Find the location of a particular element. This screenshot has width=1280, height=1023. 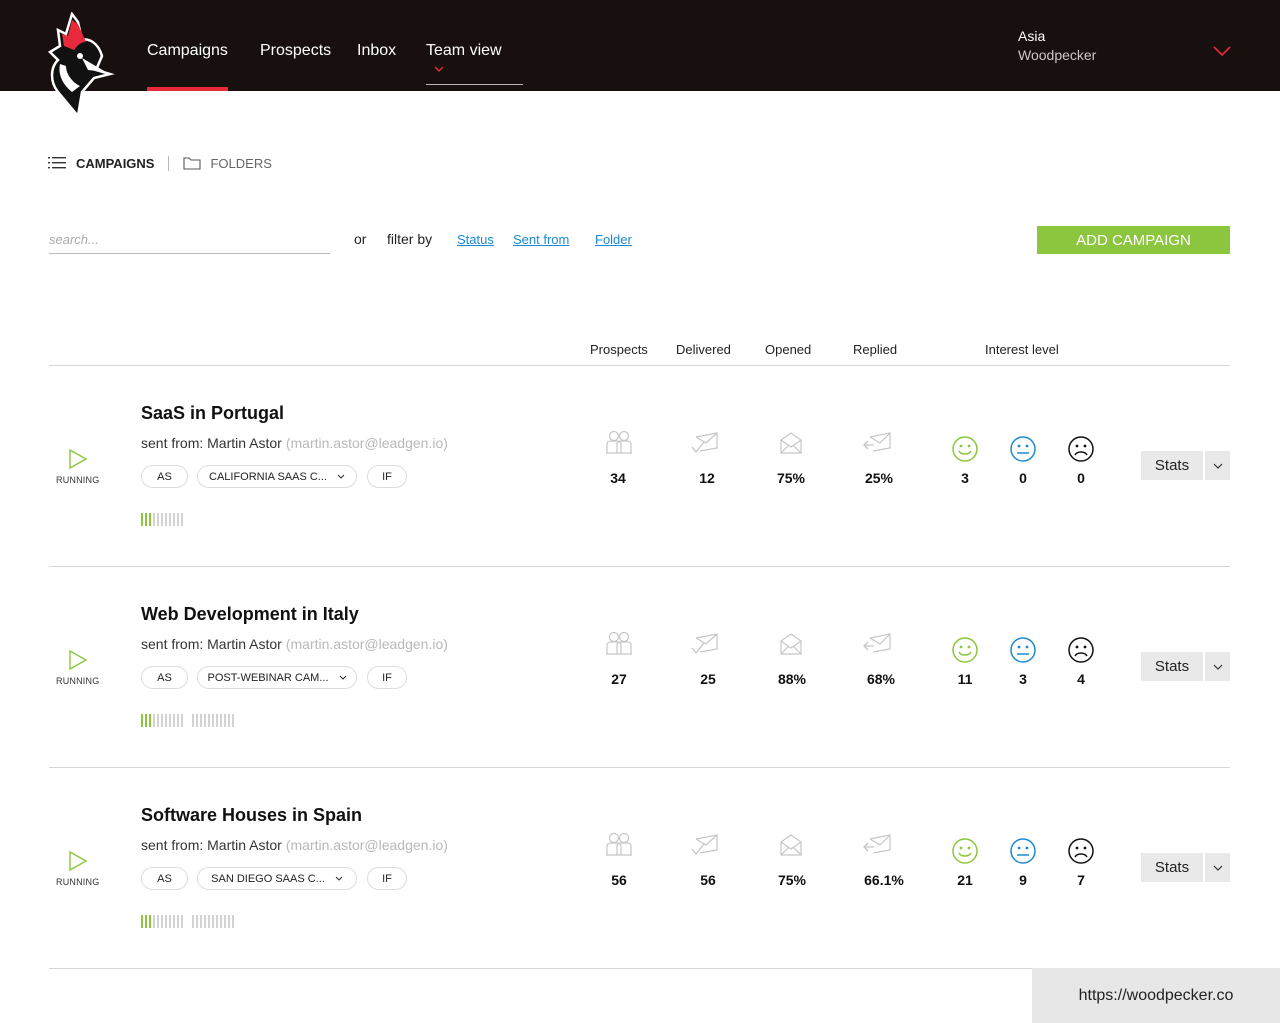

prospects-value: 34 is located at coordinates (618, 478).